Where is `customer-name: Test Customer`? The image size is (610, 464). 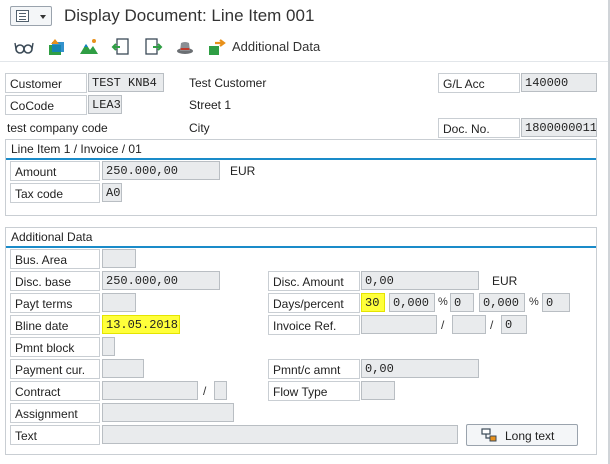
customer-name: Test Customer is located at coordinates (228, 83).